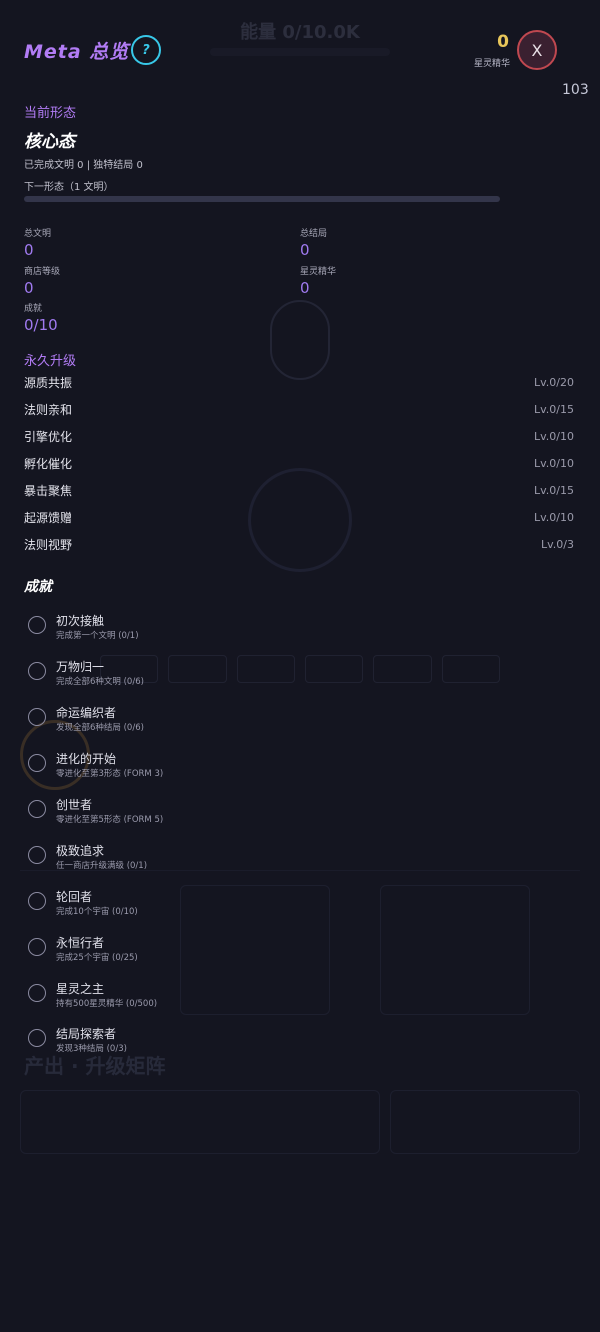 This screenshot has width=600, height=1332. What do you see at coordinates (318, 272) in the screenshot?
I see `stat-label: 星灵精华` at bounding box center [318, 272].